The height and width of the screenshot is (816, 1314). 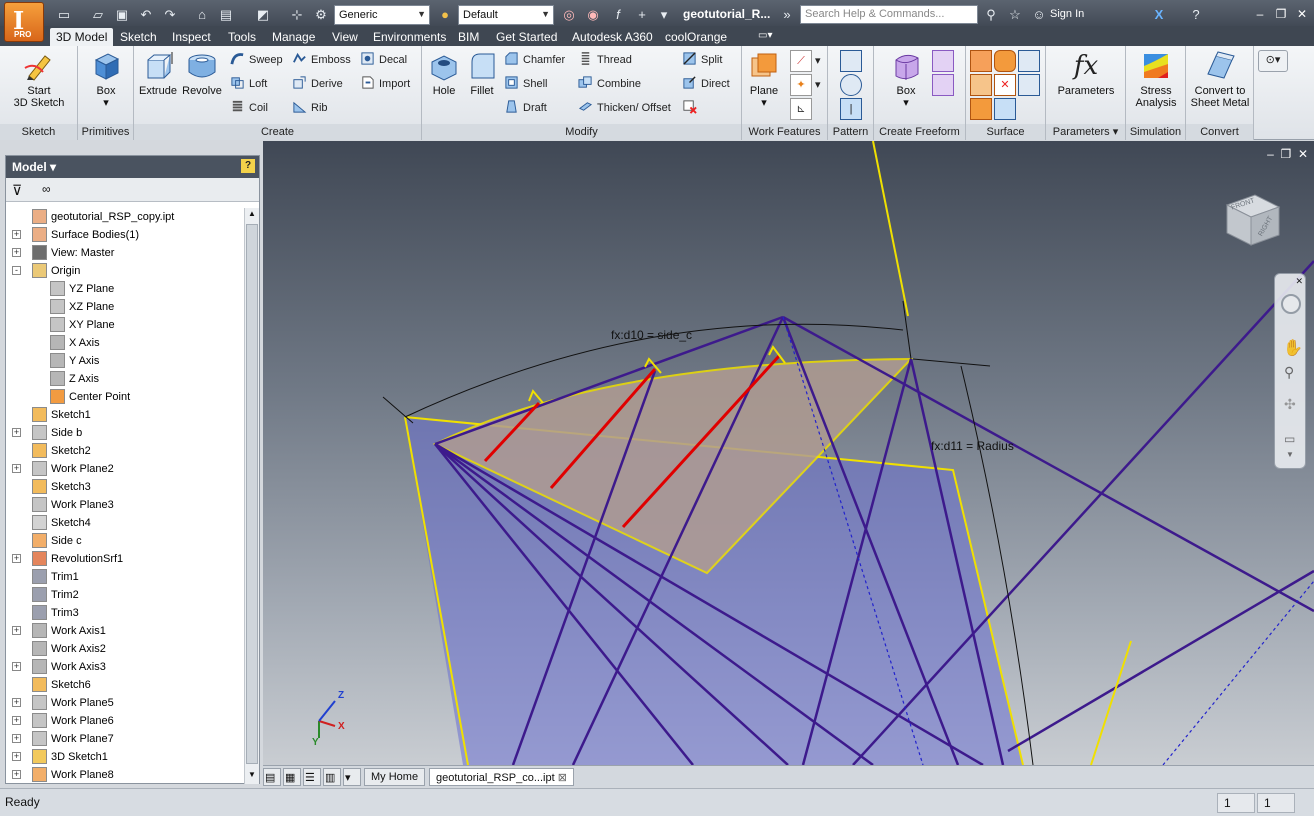 What do you see at coordinates (618, 14) in the screenshot?
I see `fx-icon: f` at bounding box center [618, 14].